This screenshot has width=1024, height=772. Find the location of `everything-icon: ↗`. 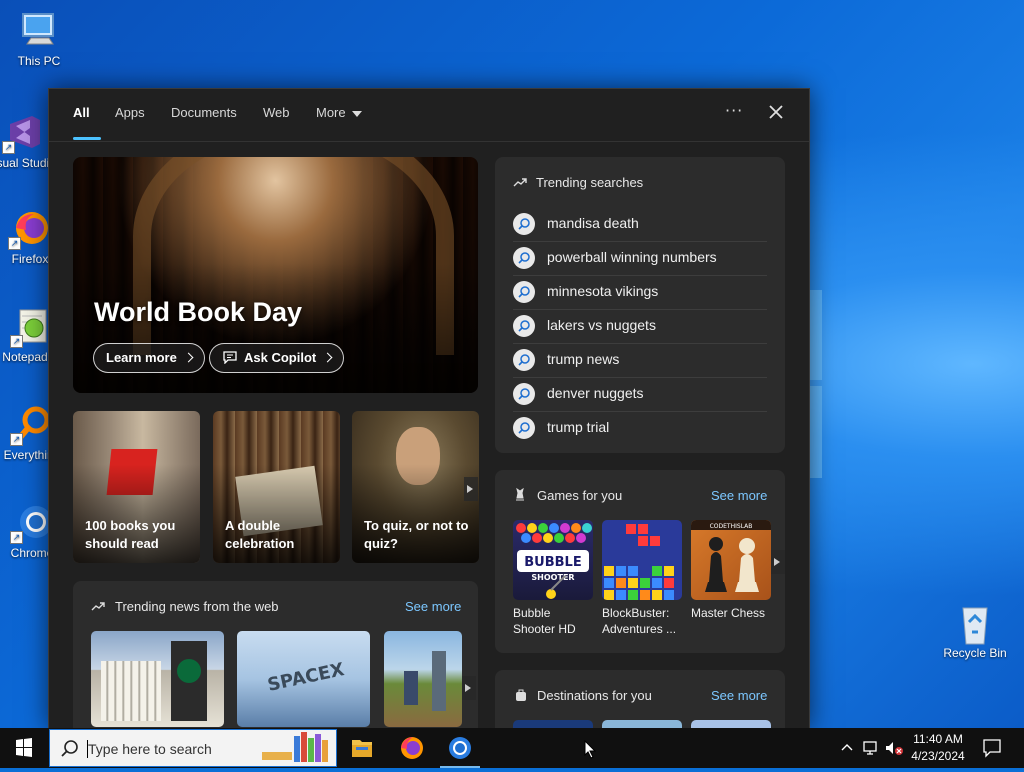

everything-icon: ↗ is located at coordinates (31, 425).